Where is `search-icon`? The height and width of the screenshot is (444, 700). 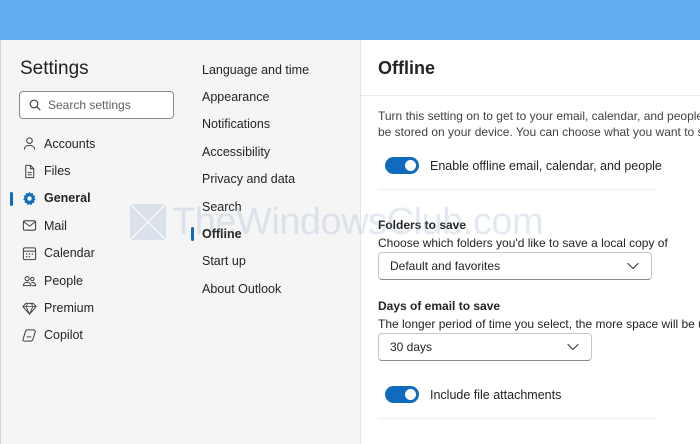
search-icon is located at coordinates (35, 105).